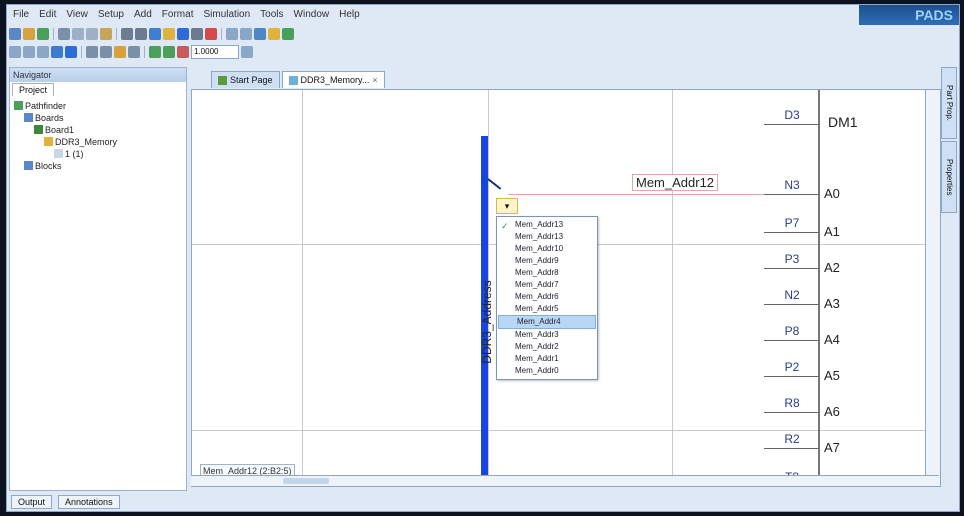  I want to click on list-item: Mem_Addr2, so click(547, 347).